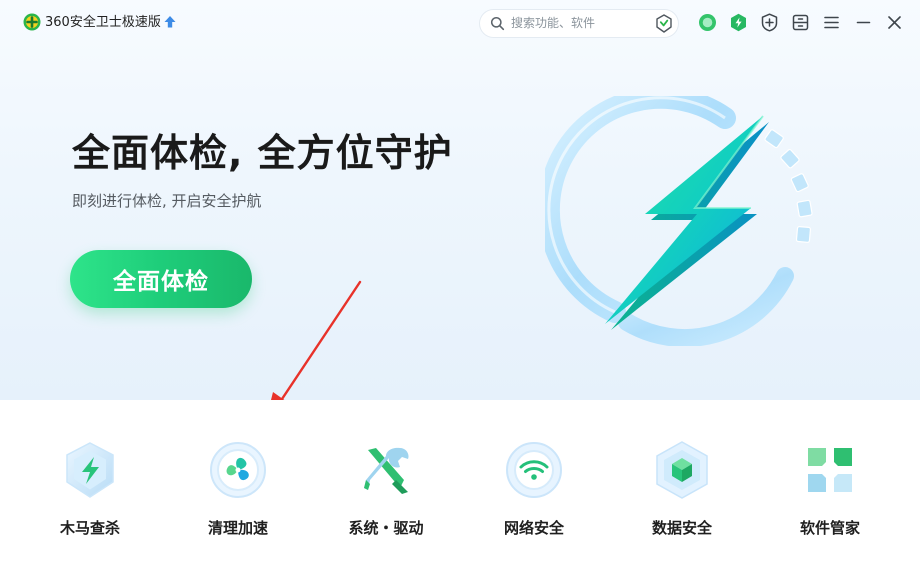 The height and width of the screenshot is (580, 920). What do you see at coordinates (161, 279) in the screenshot?
I see `full-checkup-button: 全面体检` at bounding box center [161, 279].